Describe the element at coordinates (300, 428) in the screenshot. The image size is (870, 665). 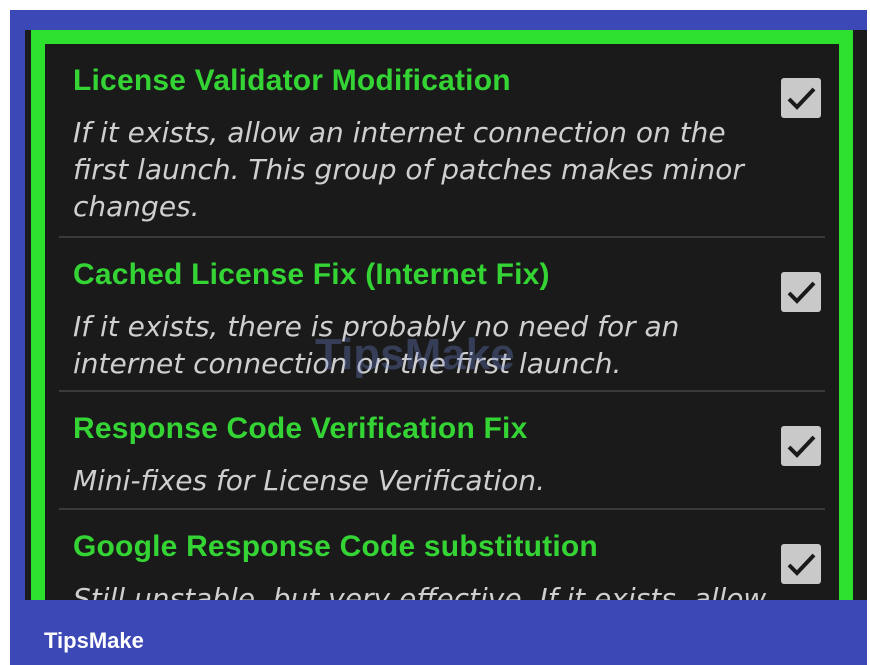
I see `patch-title: Response Code Verification Fix` at that location.